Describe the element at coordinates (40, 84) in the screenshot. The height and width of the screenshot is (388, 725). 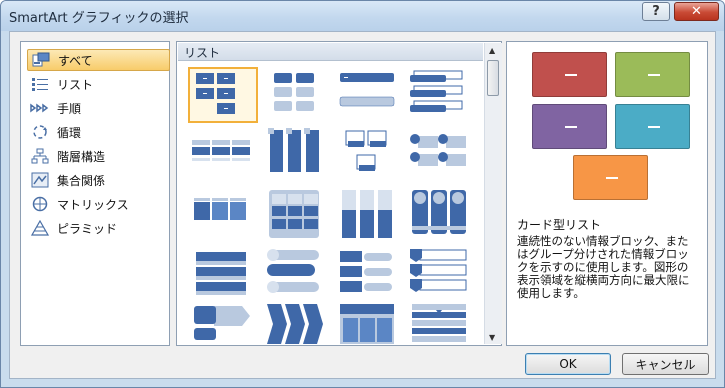
I see `list-icon` at that location.